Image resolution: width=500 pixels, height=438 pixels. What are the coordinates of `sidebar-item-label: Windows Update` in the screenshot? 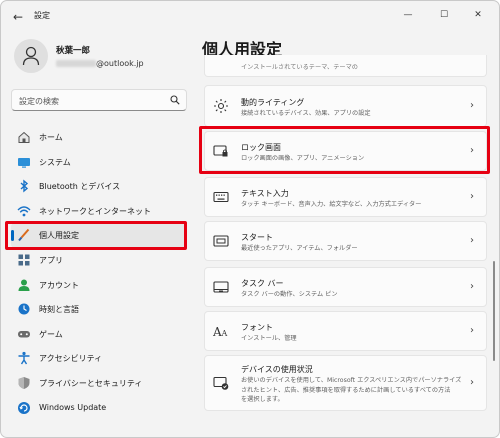 It's located at (73, 407).